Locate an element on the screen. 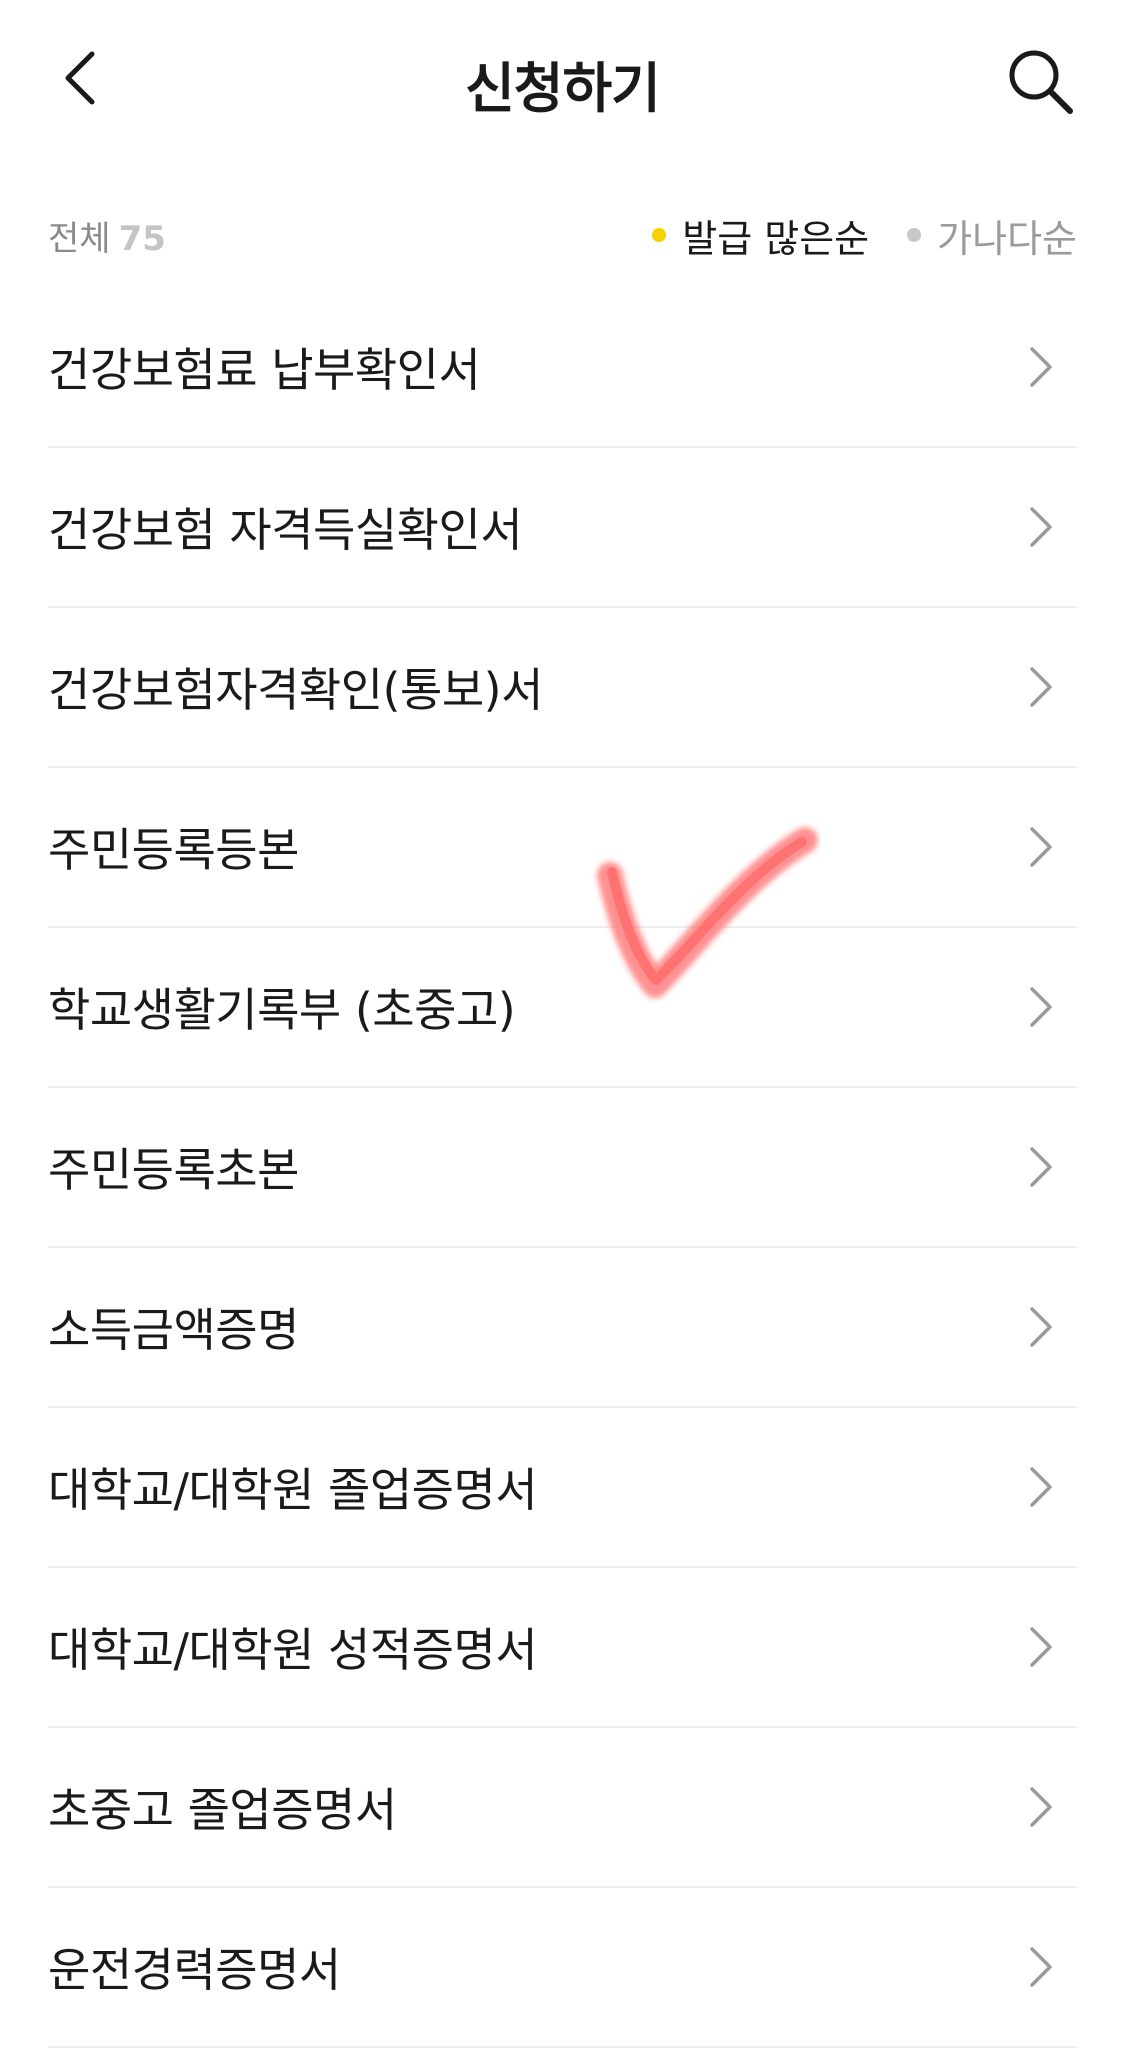 Image resolution: width=1125 pixels, height=2051 pixels. total-label: 전체 is located at coordinates (79, 238).